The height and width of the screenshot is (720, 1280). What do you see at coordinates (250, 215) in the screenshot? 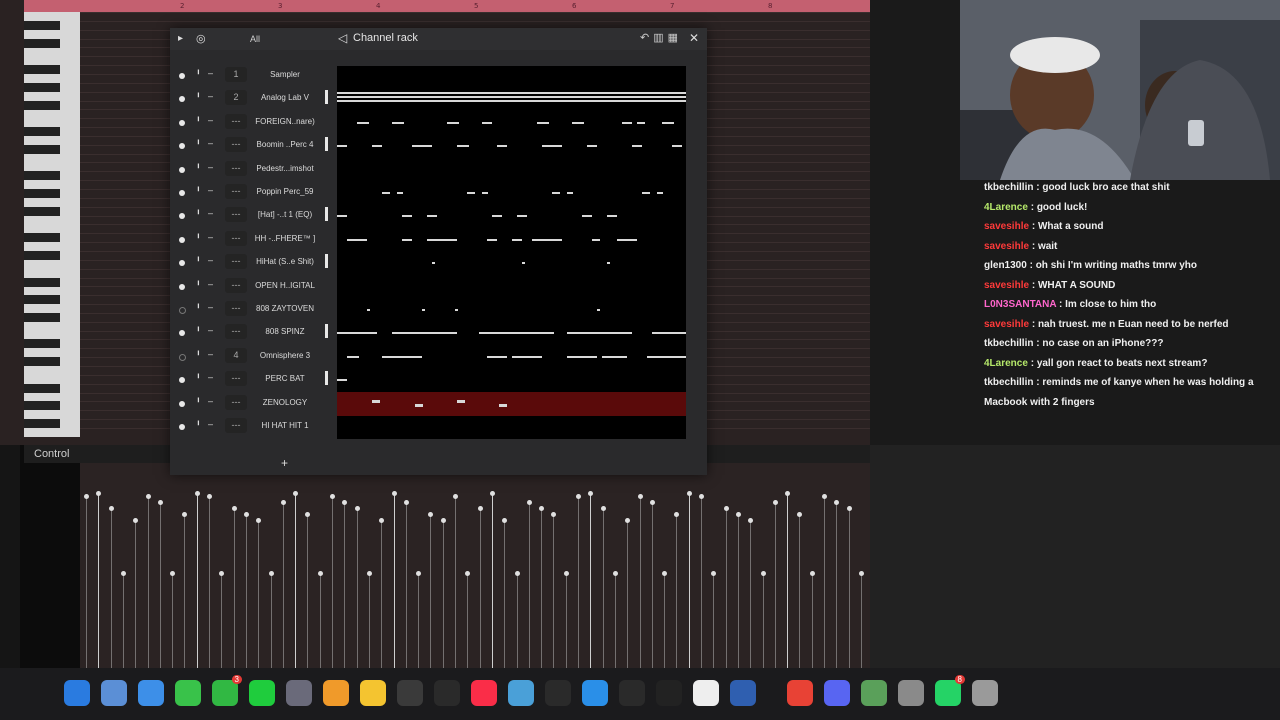
I see `channel-row: ╹ – --- [Hat] -..t 1 (EQ)` at bounding box center [250, 215].